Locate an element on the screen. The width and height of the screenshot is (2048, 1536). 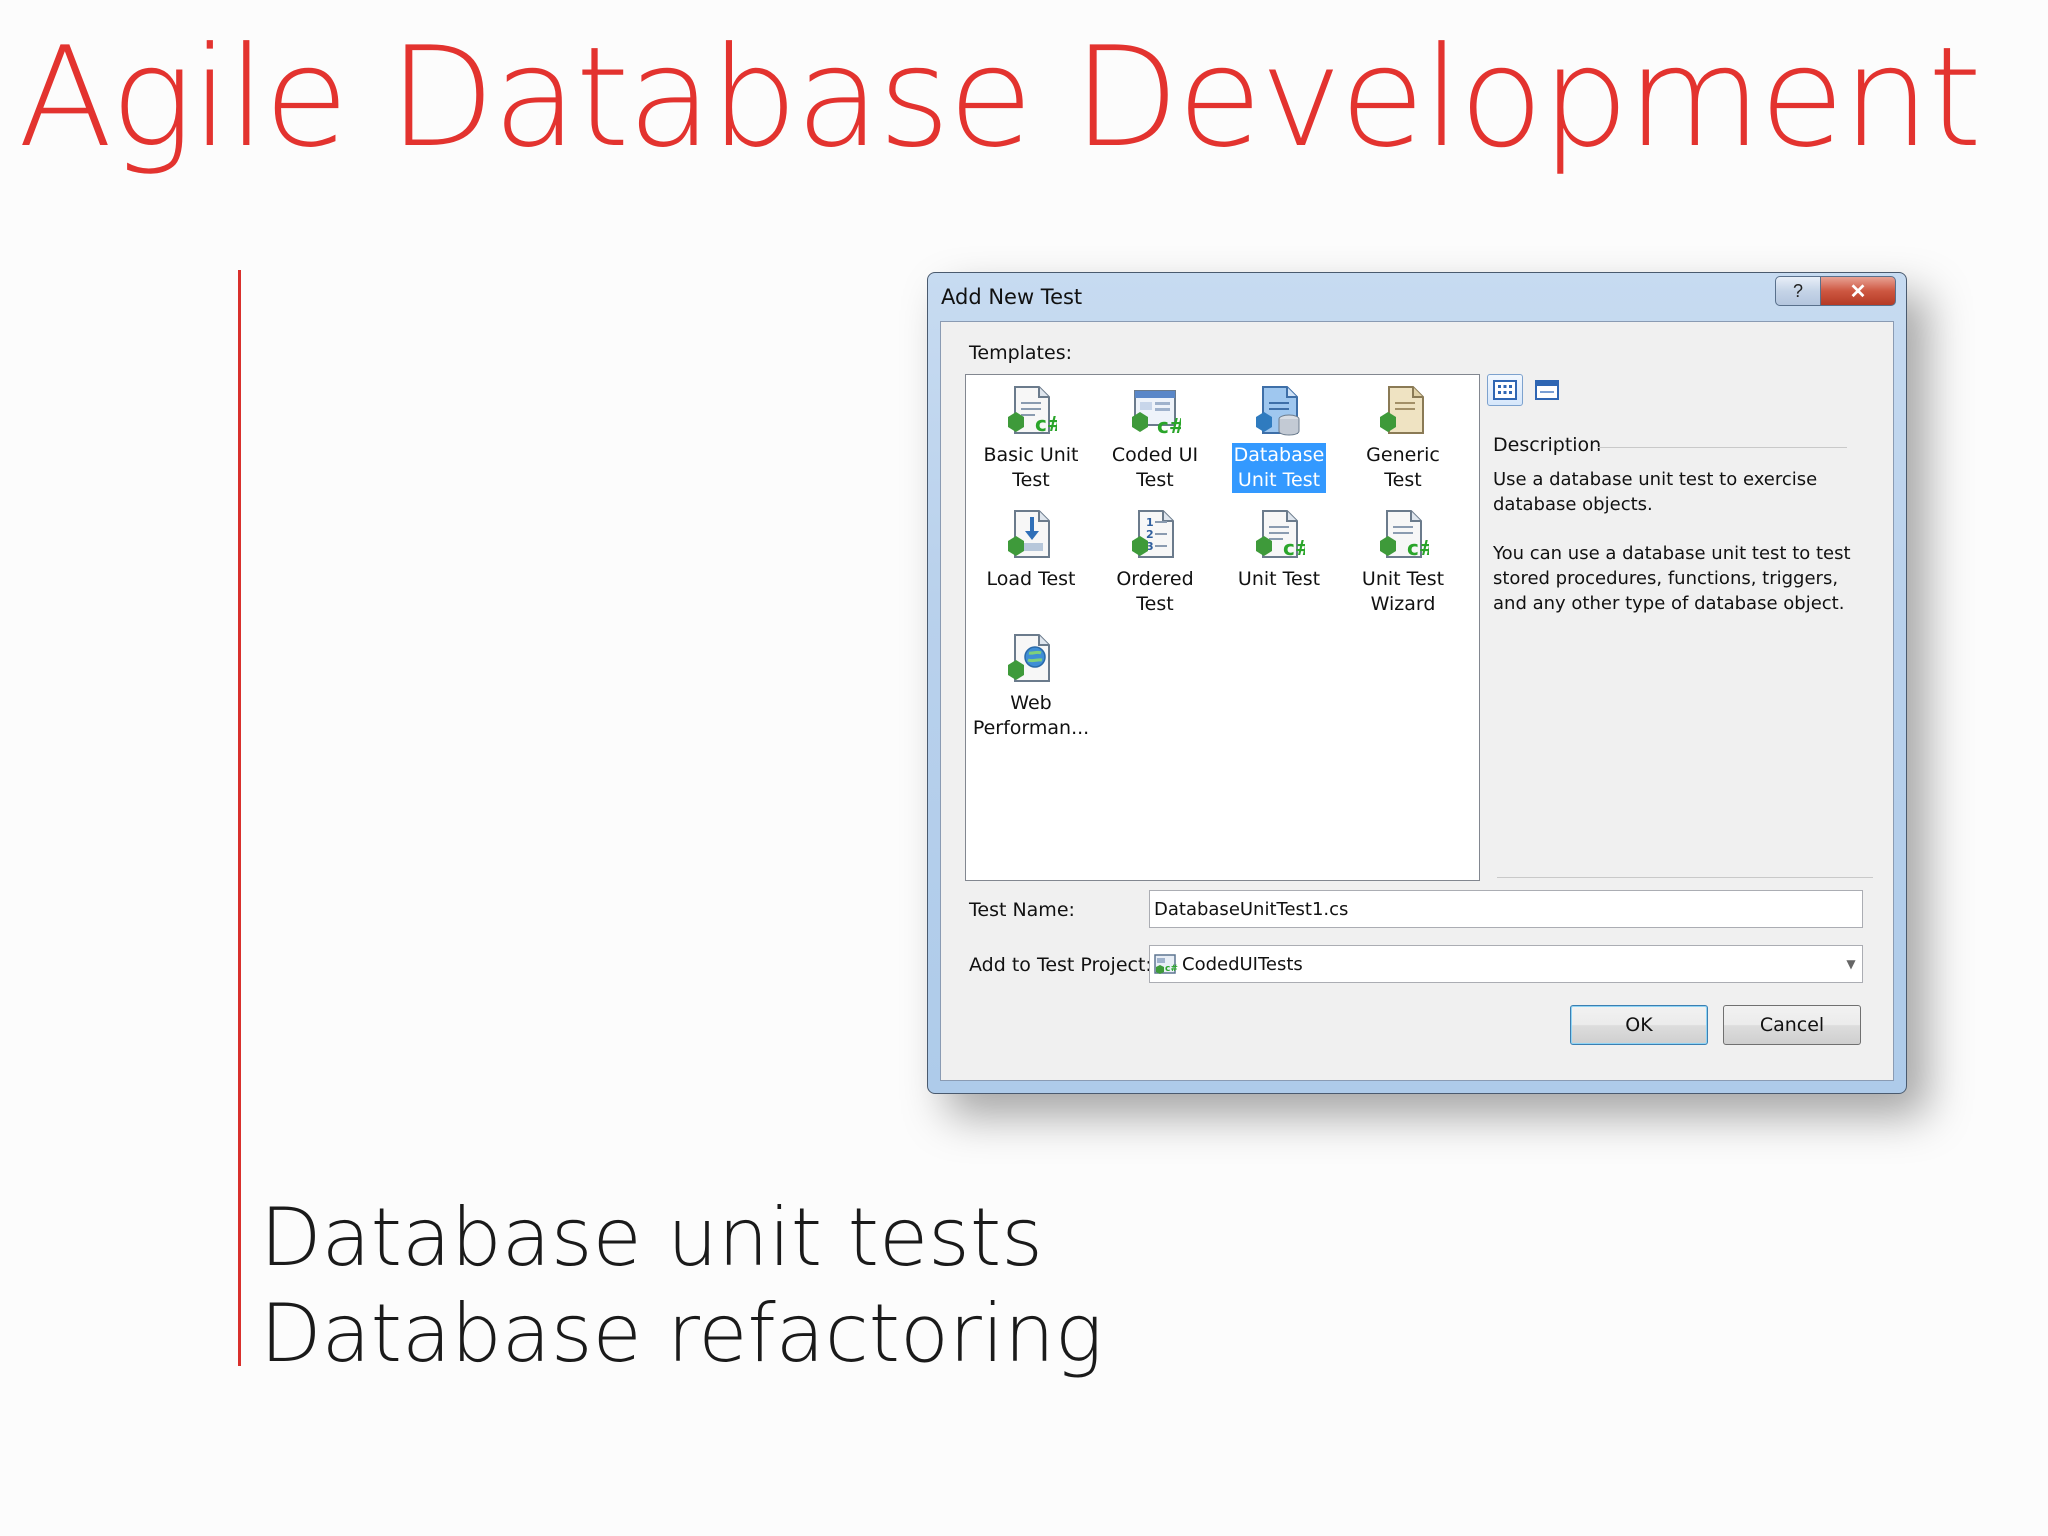
help-button: ? is located at coordinates (1798, 291).